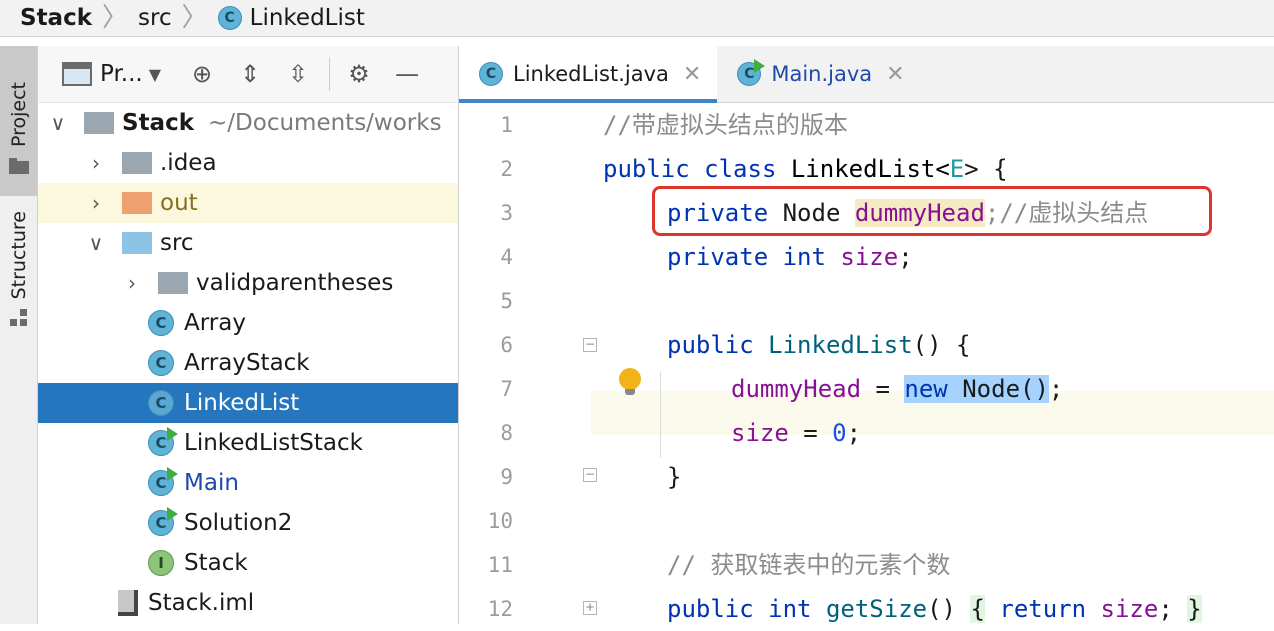 Image resolution: width=1274 pixels, height=631 pixels. I want to click on tree-item-label: LinkedListStack, so click(273, 443).